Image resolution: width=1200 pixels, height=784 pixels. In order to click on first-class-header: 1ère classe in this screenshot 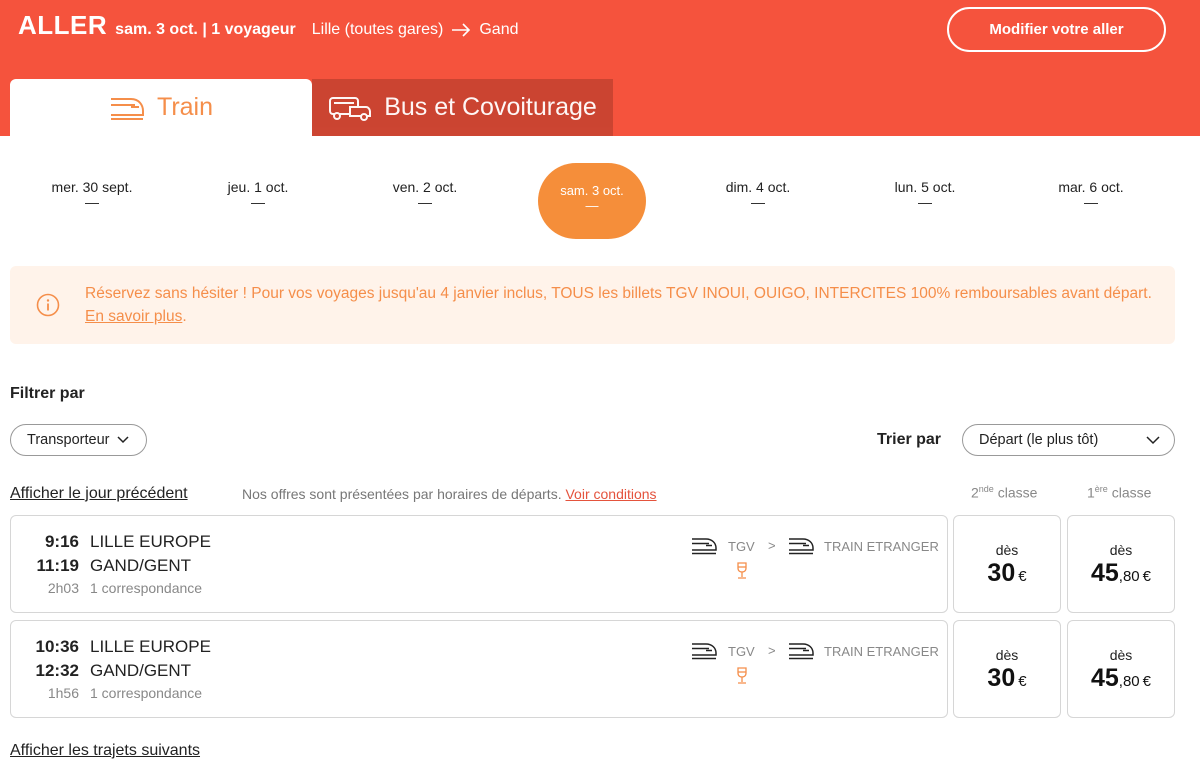, I will do `click(1119, 492)`.